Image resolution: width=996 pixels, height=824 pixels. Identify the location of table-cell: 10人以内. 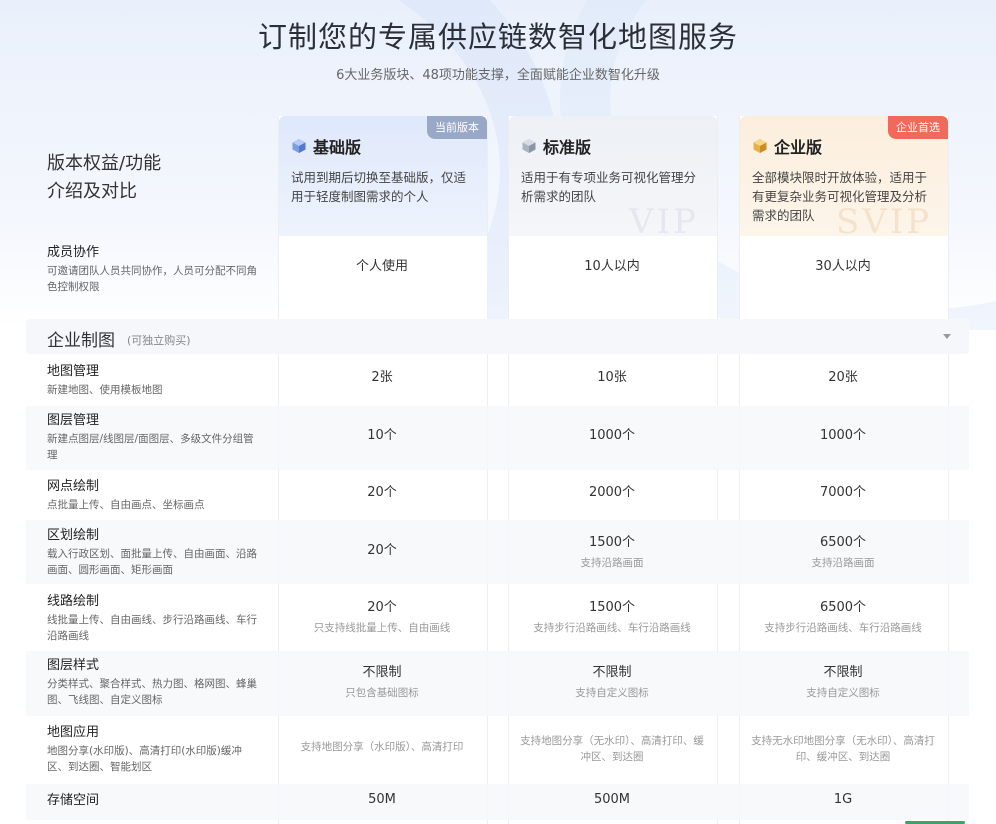
(612, 266).